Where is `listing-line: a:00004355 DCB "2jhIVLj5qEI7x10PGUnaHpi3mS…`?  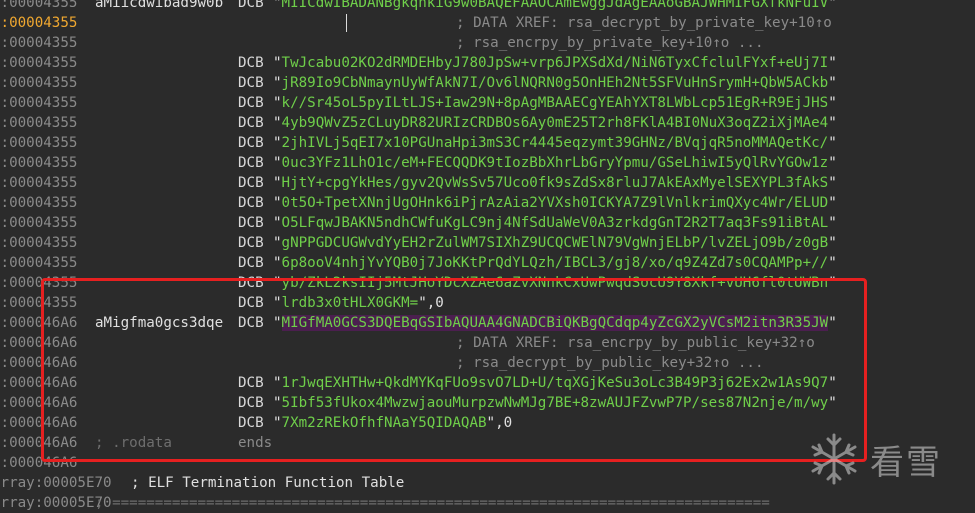
listing-line: a:00004355 DCB "2jhIVLj5qEI7x10PGUnaHpi3mS… is located at coordinates (487, 143).